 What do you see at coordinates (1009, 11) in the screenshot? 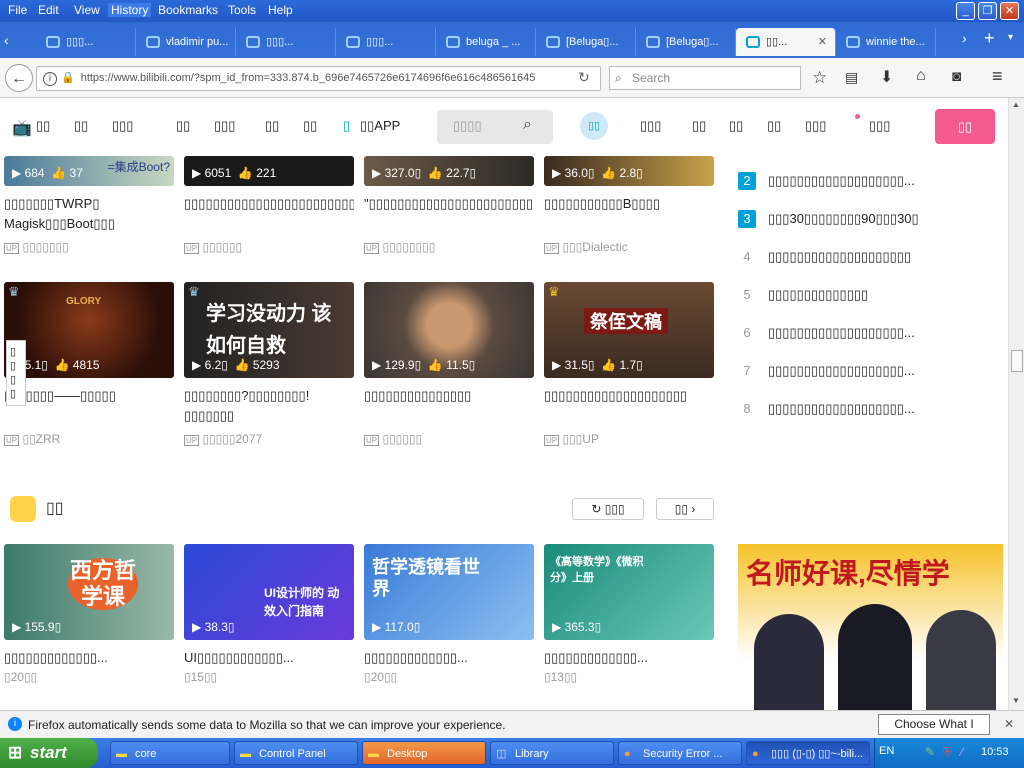
I see `close-button: ✕` at bounding box center [1009, 11].